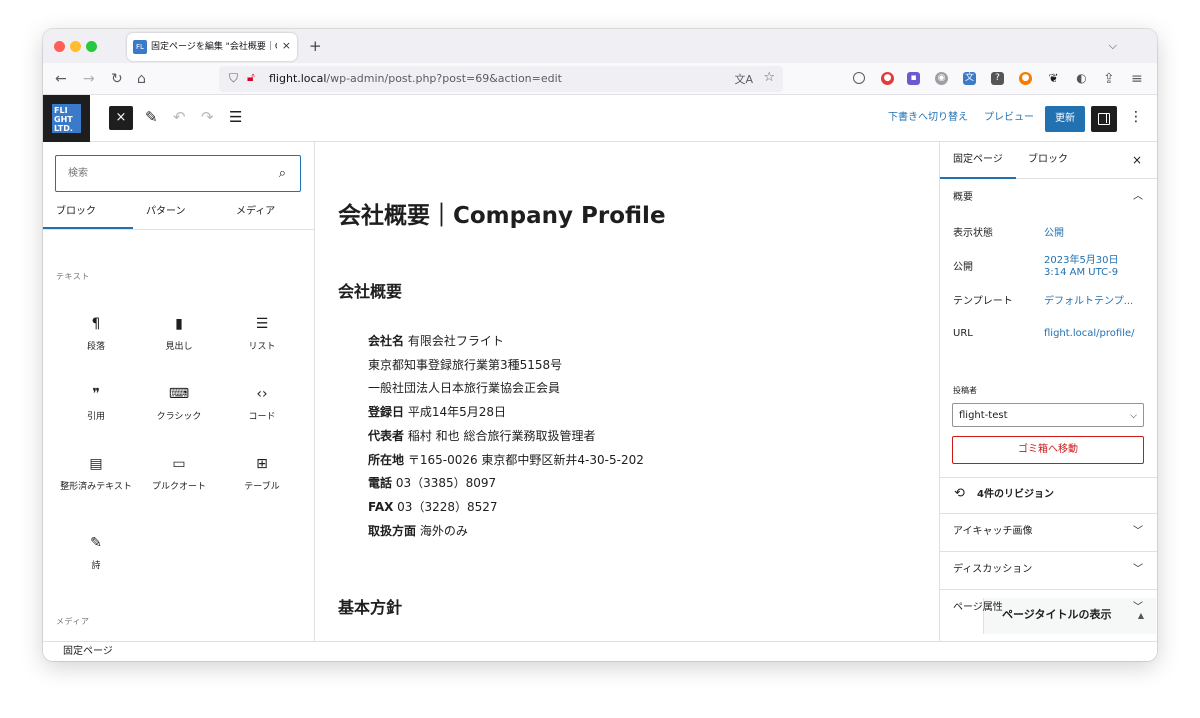 The width and height of the screenshot is (1200, 718). What do you see at coordinates (151, 117) in the screenshot?
I see `edit-tool-pencil-icon: ✎` at bounding box center [151, 117].